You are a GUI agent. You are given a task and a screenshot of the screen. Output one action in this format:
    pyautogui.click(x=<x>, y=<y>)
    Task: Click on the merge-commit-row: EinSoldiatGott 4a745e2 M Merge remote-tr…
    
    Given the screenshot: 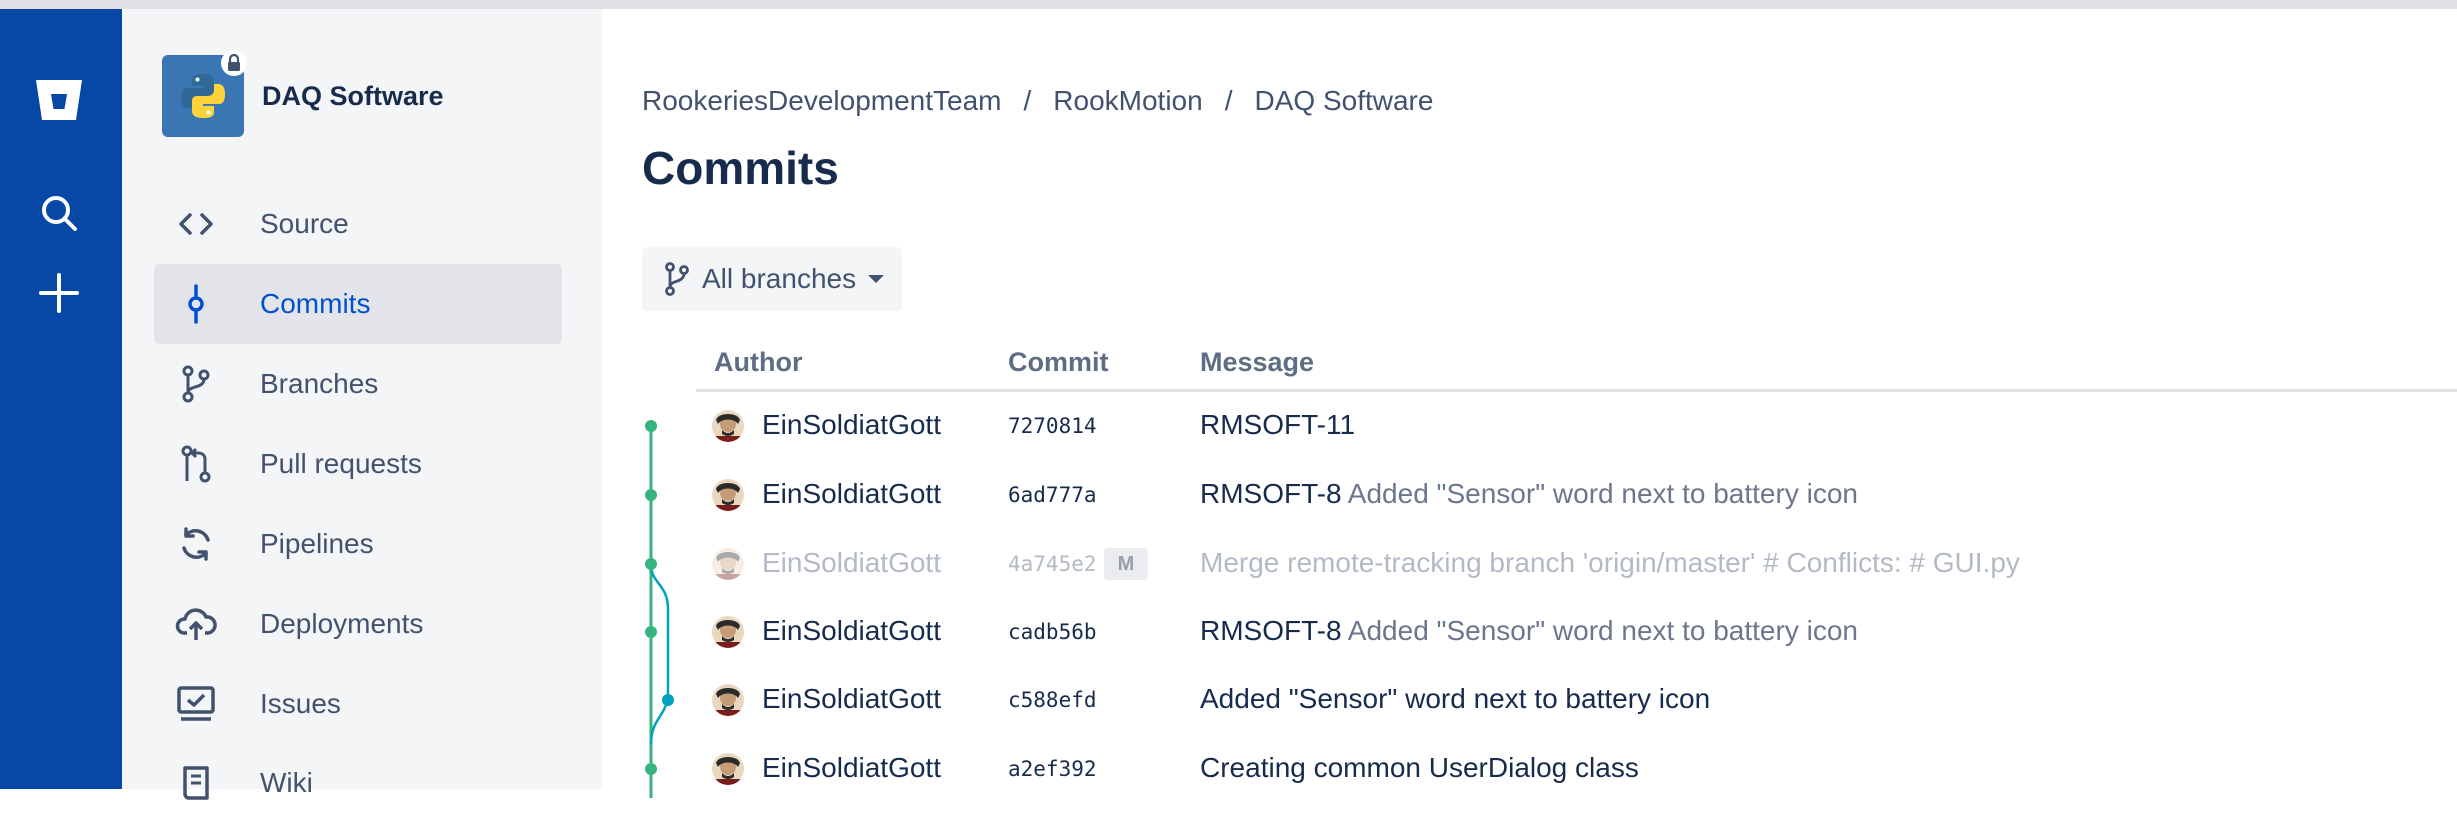 What is the action you would take?
    pyautogui.click(x=1576, y=564)
    